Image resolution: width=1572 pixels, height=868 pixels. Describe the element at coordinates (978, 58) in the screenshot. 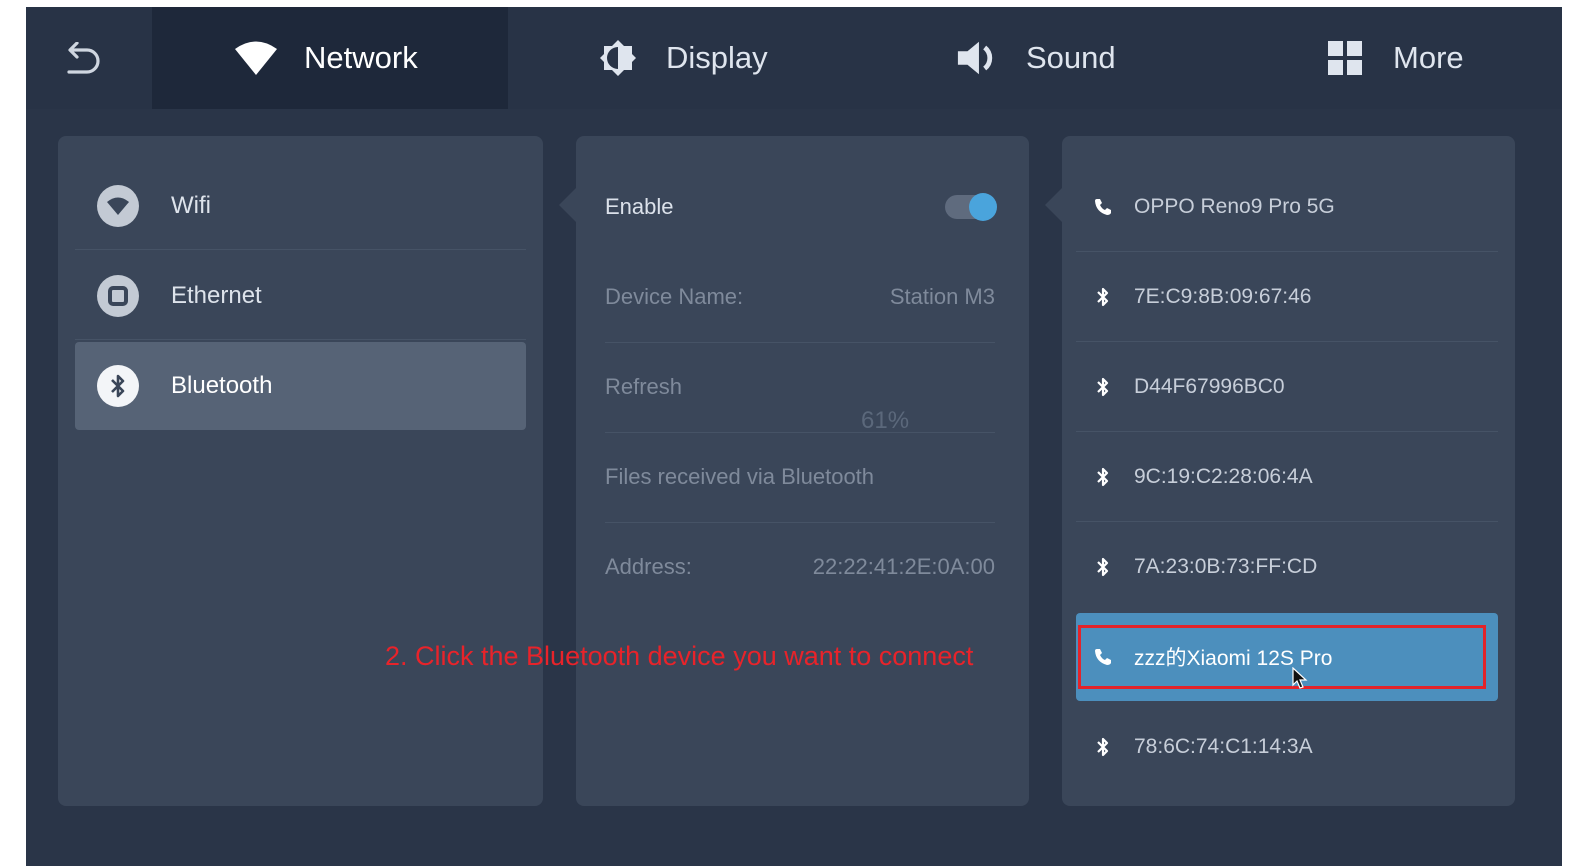

I see `speaker-icon` at that location.